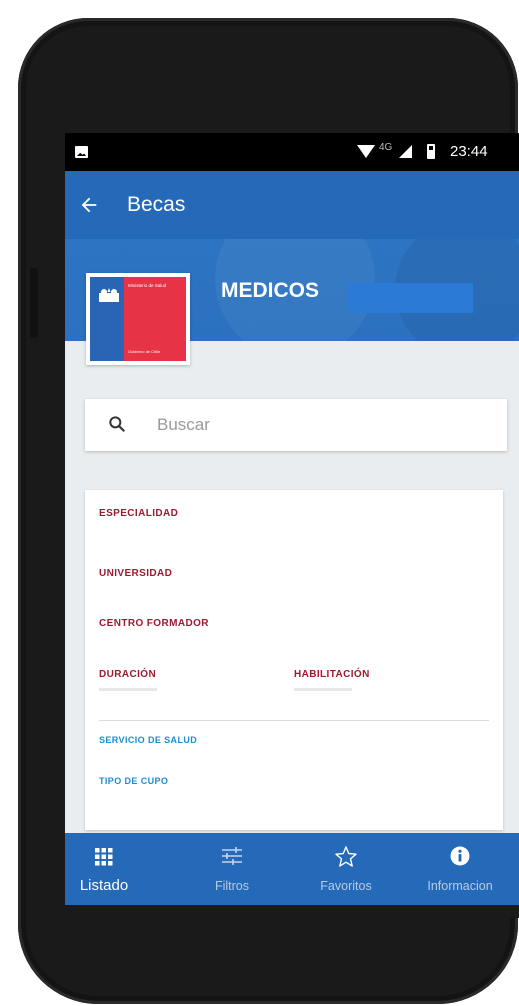  I want to click on search-icon, so click(117, 424).